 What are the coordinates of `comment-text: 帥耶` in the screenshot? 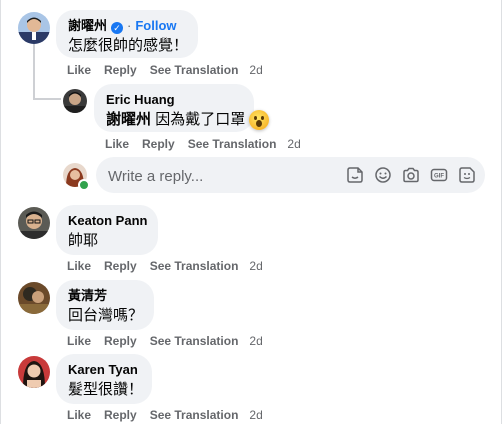 It's located at (83, 240).